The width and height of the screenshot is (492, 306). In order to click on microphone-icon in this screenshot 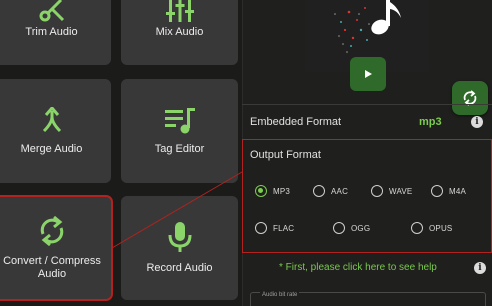, I will do `click(180, 240)`.